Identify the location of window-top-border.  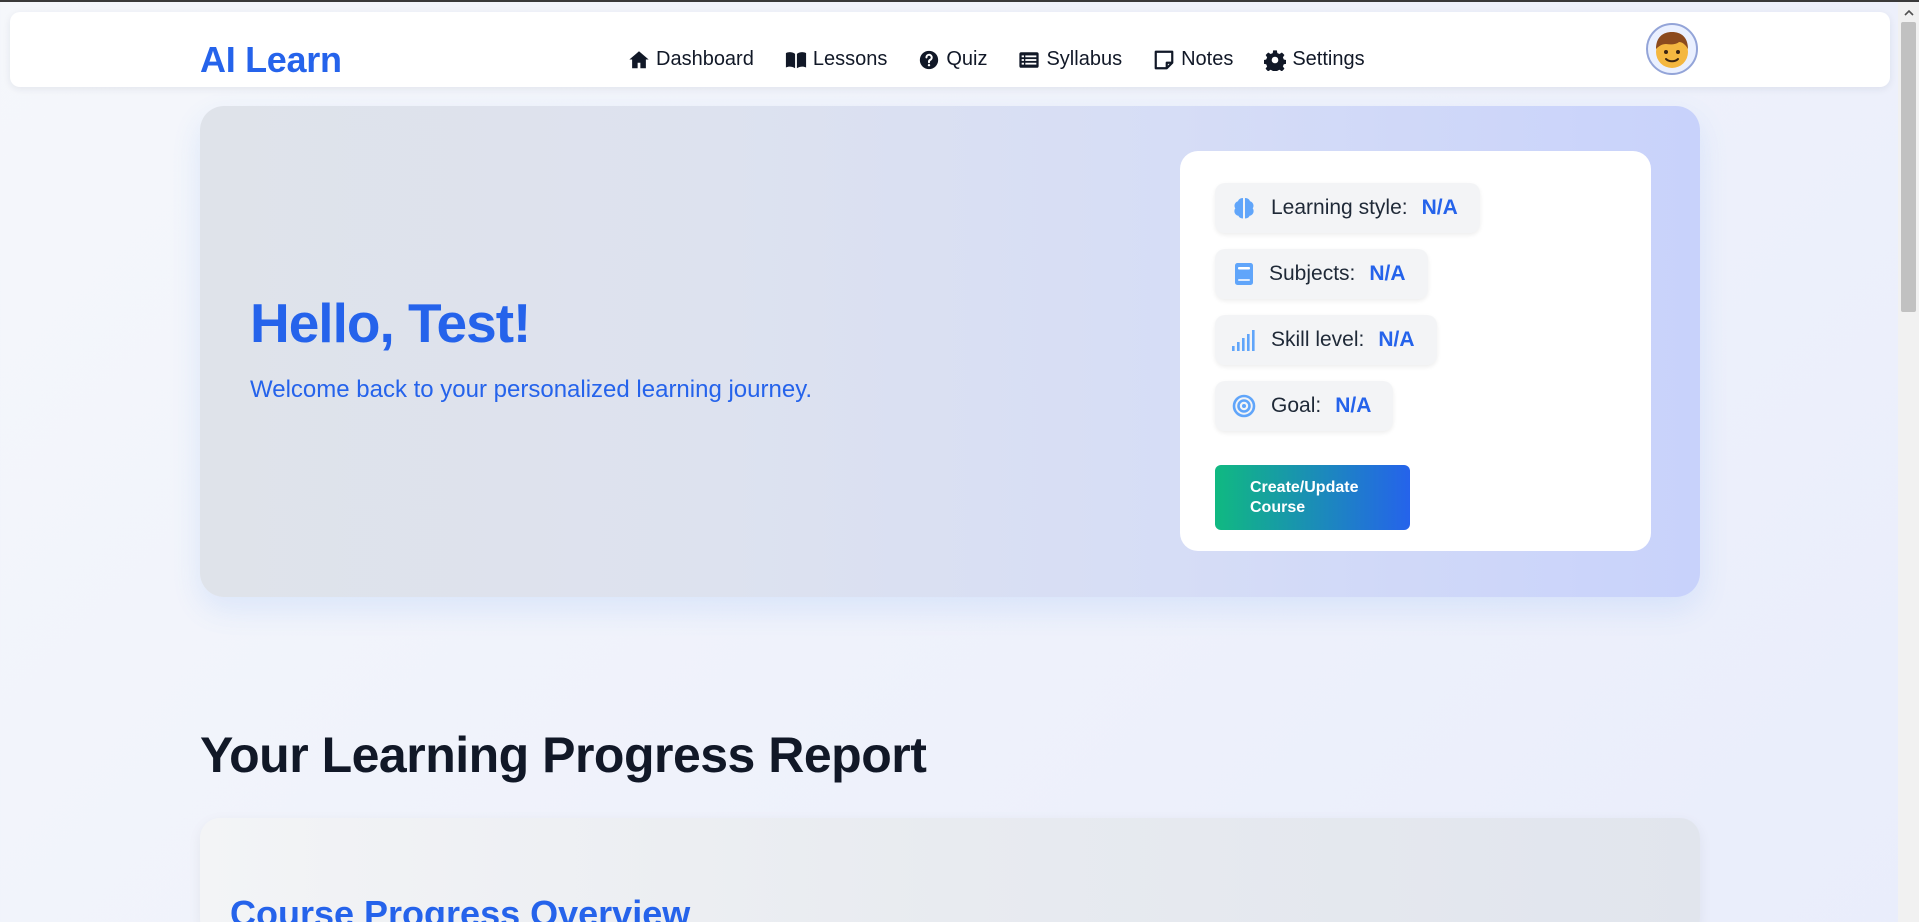
(959, 1).